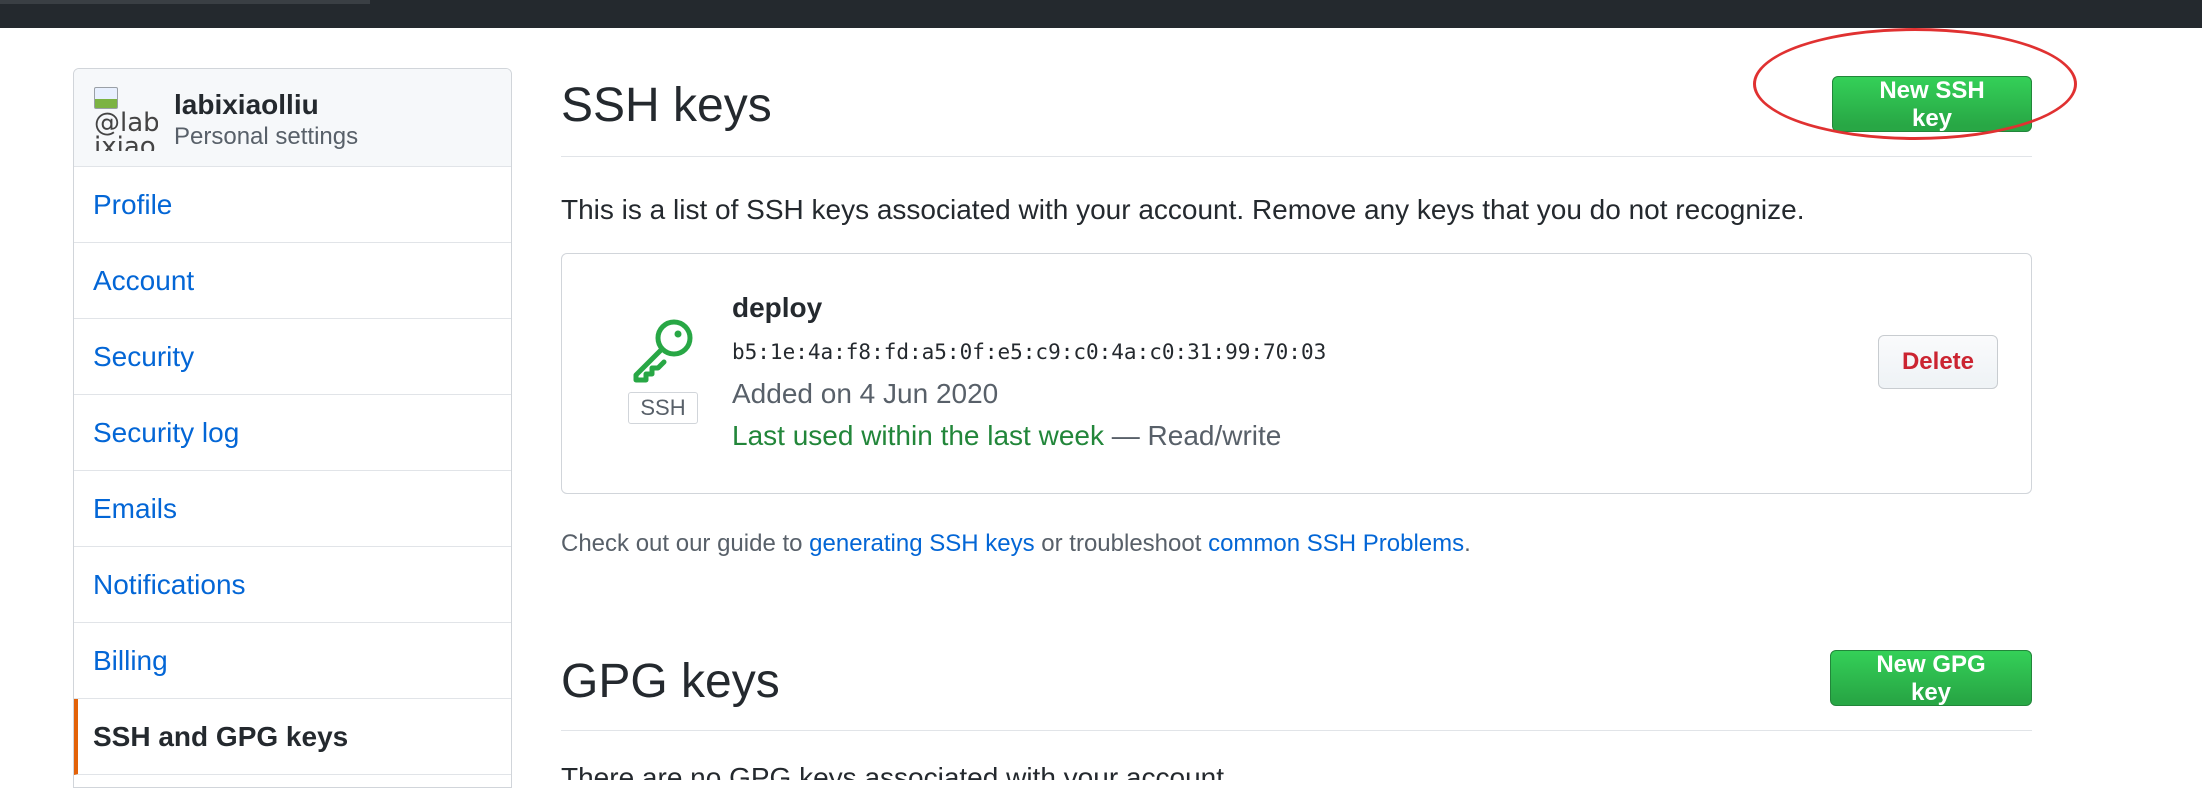 The image size is (2202, 788). I want to click on new-gpg-key-button: New GPG key, so click(1931, 678).